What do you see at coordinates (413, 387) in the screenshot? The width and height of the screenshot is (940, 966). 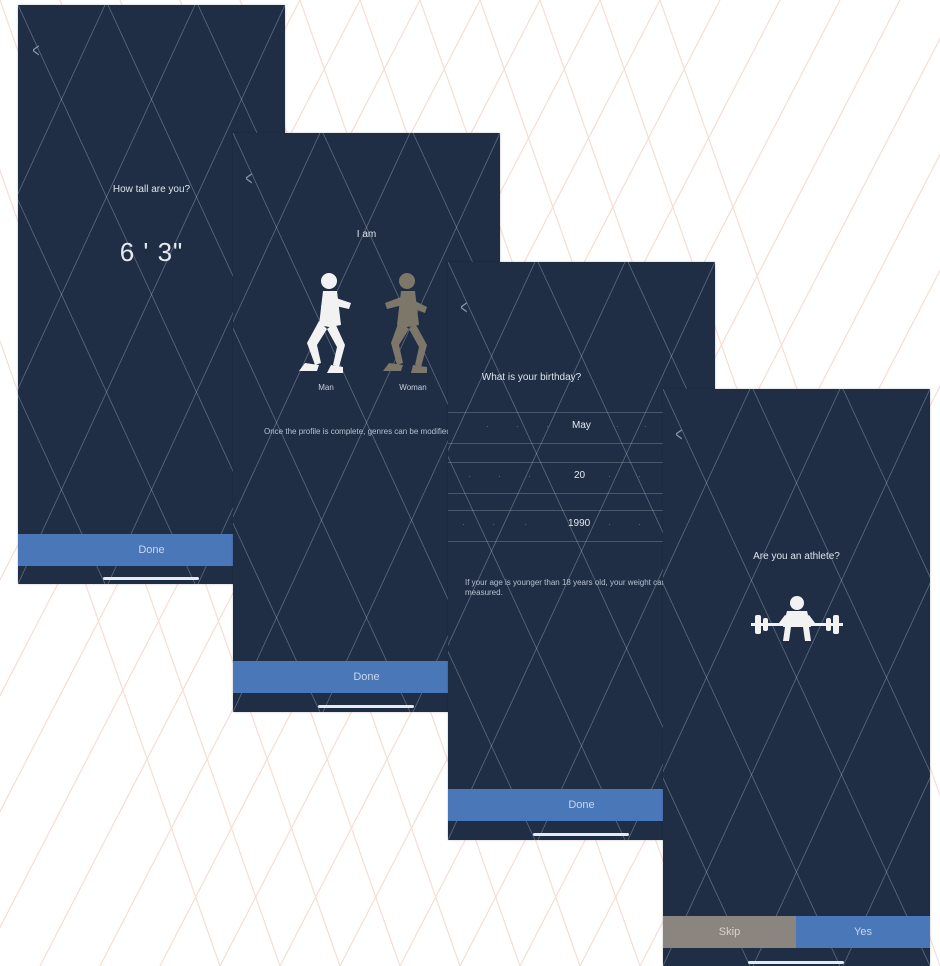 I see `woman-label: Woman` at bounding box center [413, 387].